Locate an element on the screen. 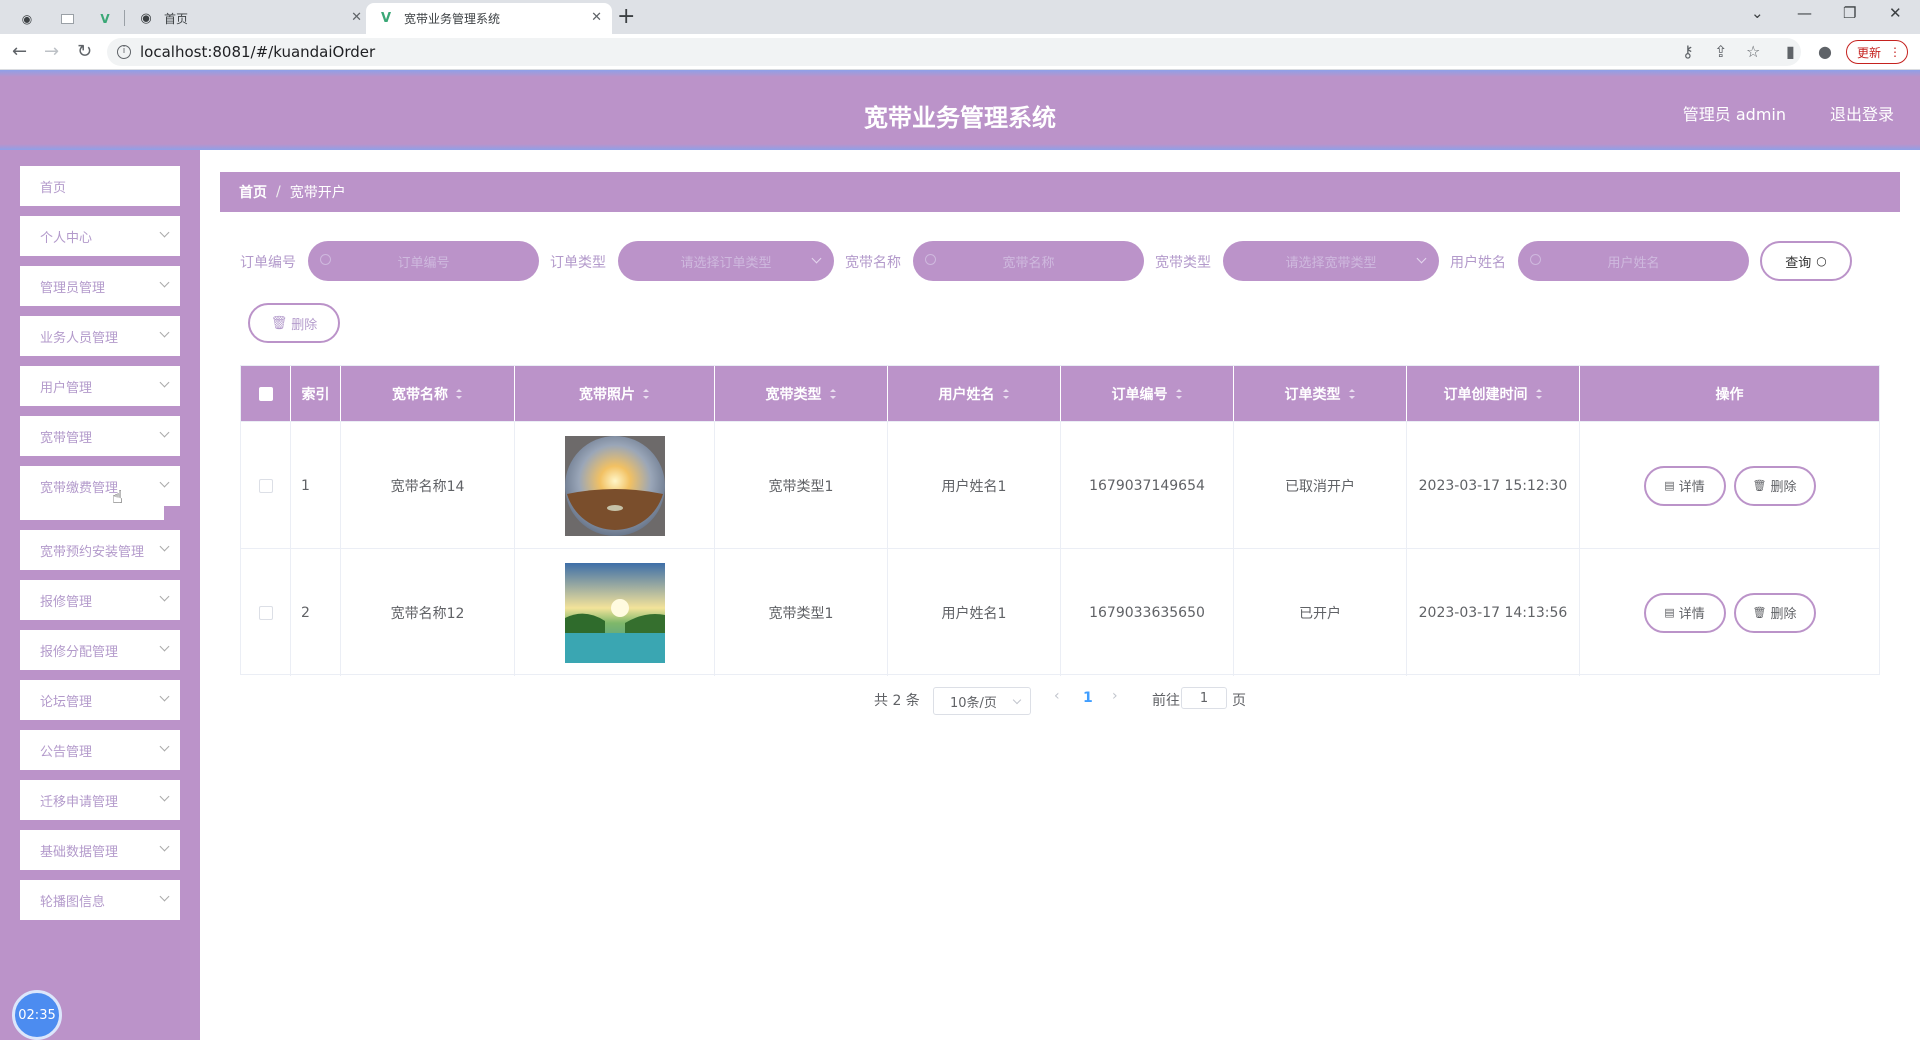 This screenshot has width=1920, height=1040. kebab-menu-icon: ⋮ is located at coordinates (1895, 52).